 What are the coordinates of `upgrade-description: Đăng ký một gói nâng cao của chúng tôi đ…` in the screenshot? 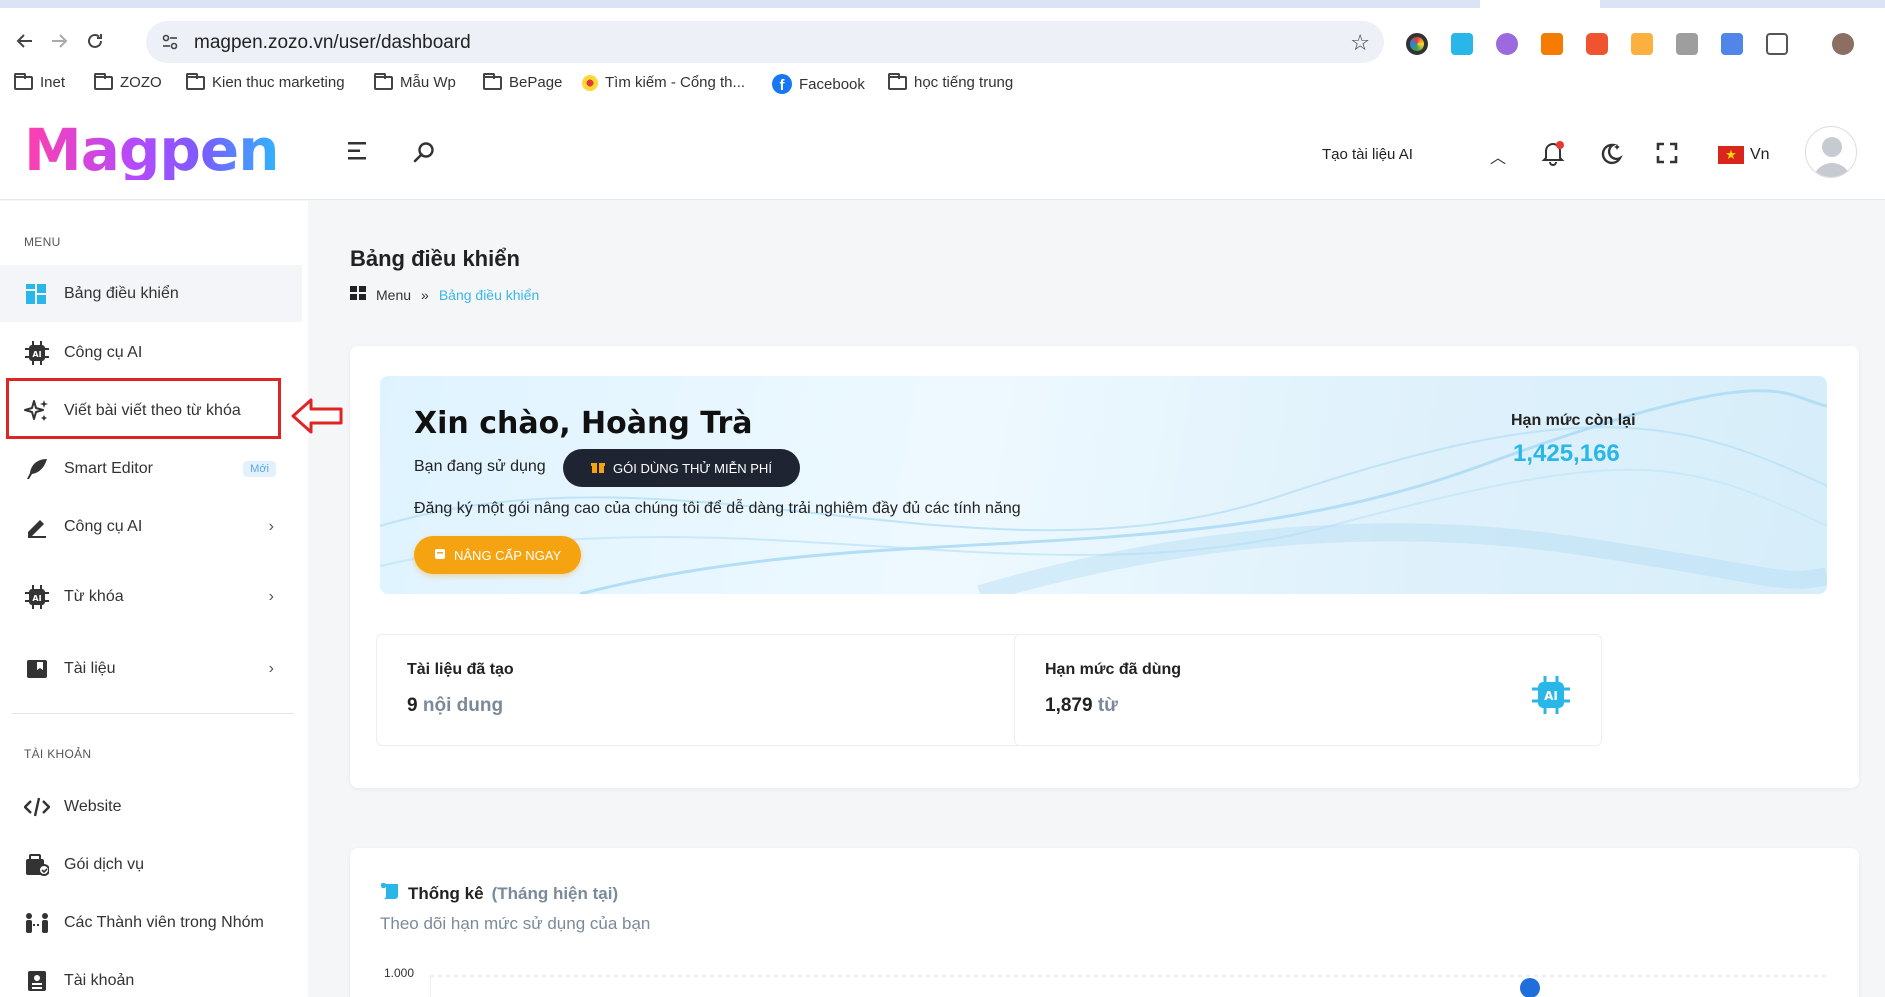 It's located at (717, 508).